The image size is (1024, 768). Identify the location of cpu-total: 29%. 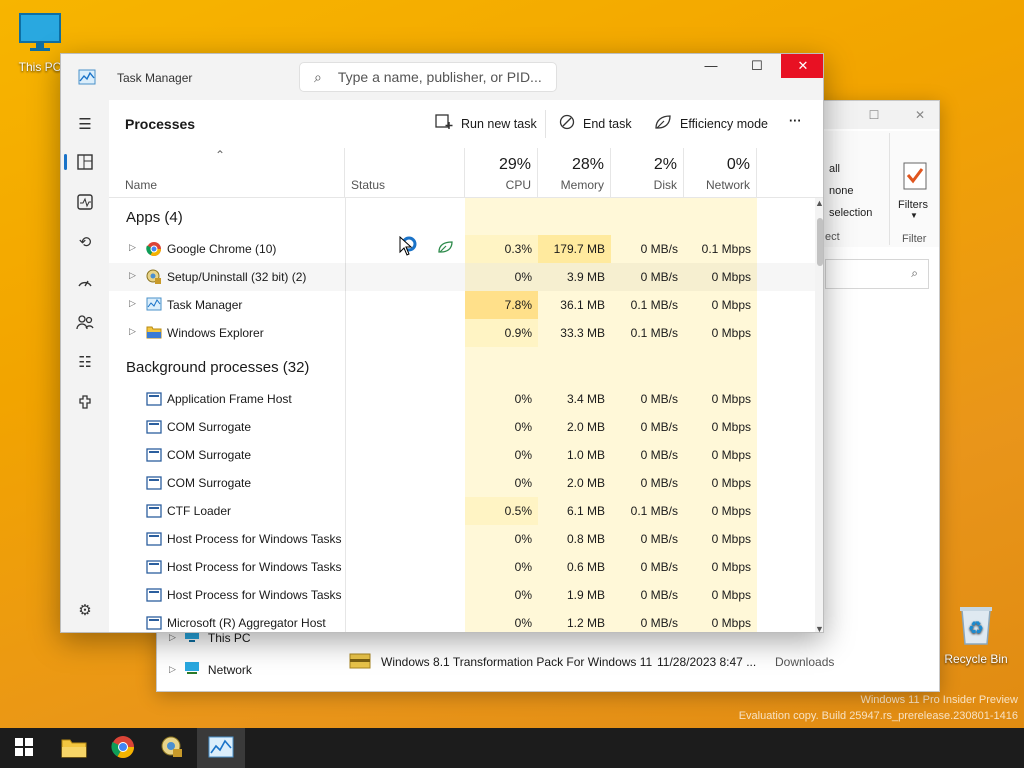
(514, 164).